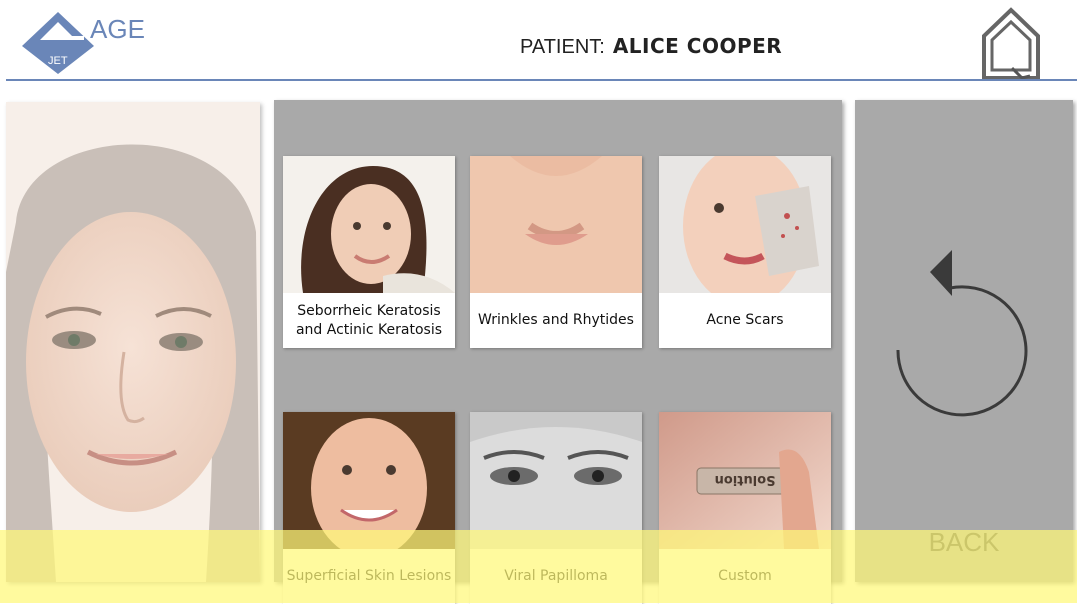 The image size is (1077, 604). What do you see at coordinates (962, 333) in the screenshot?
I see `back-arrow-icon` at bounding box center [962, 333].